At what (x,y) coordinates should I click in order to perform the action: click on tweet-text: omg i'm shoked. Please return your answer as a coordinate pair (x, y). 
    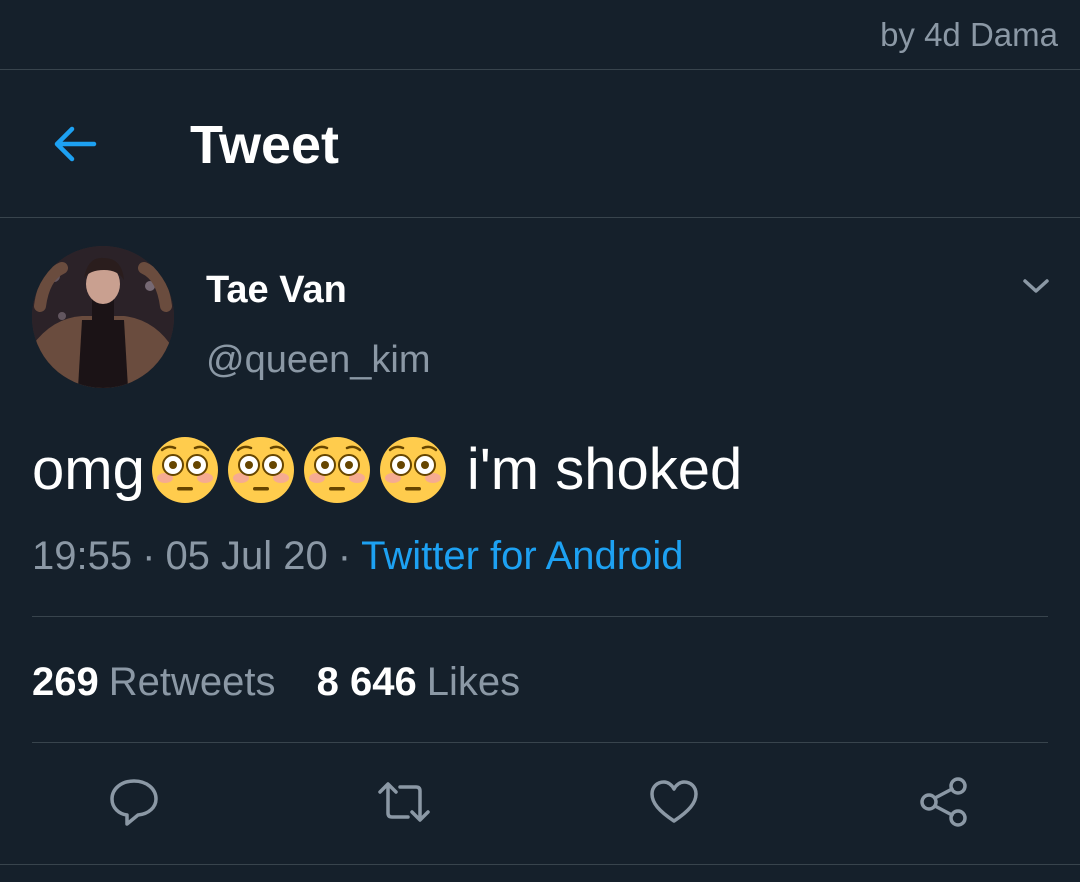
    Looking at the image, I should click on (387, 470).